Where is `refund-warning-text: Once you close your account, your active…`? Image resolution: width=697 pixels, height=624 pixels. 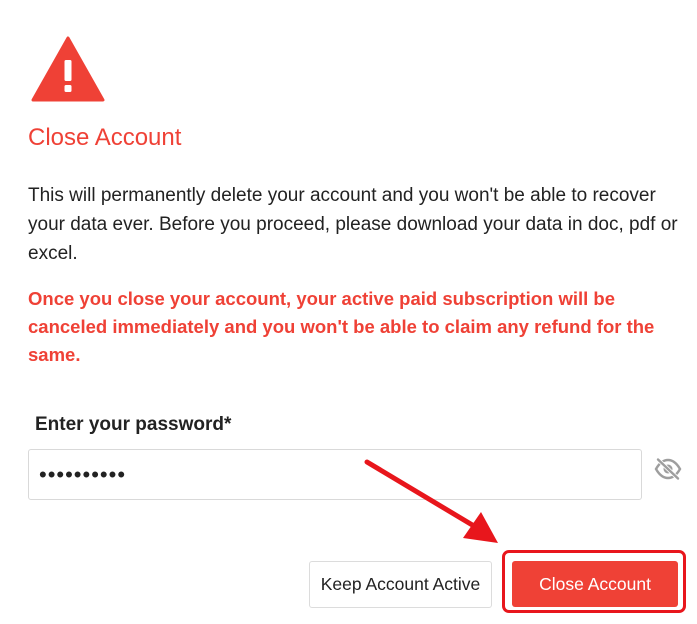
refund-warning-text: Once you close your account, your active… is located at coordinates (341, 326).